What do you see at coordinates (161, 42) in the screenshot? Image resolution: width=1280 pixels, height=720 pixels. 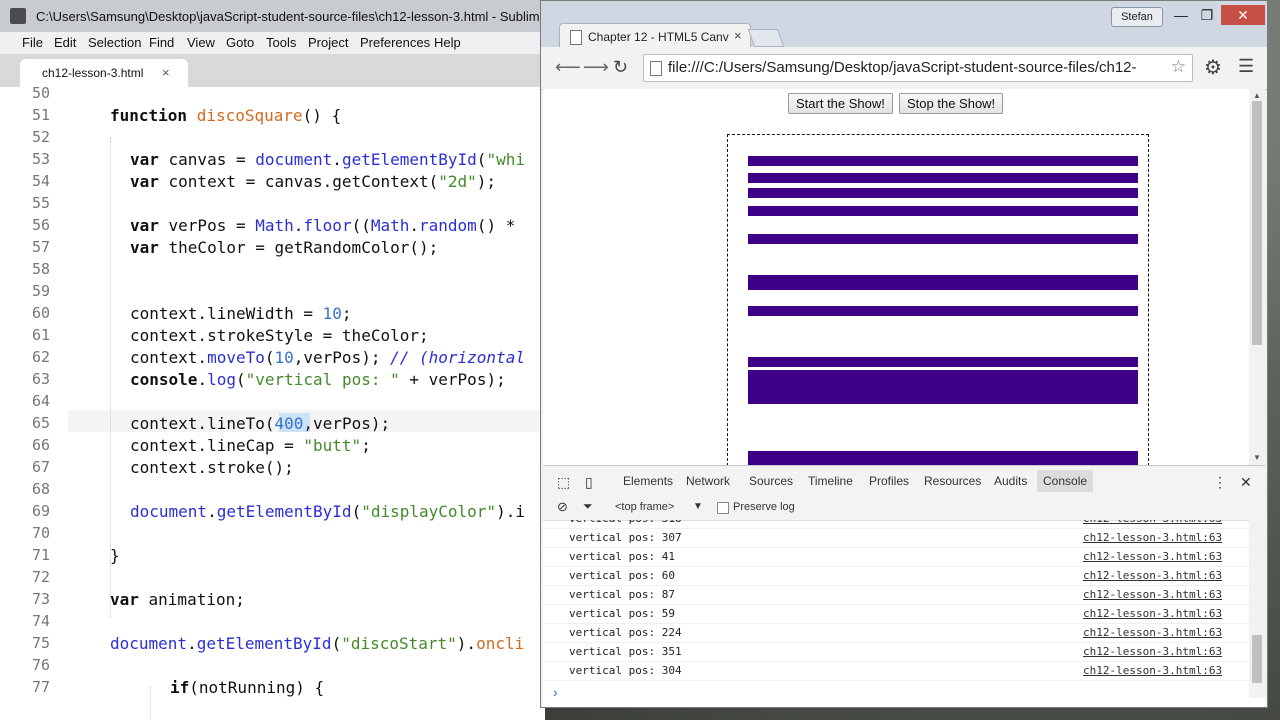 I see `menu-find: Find` at bounding box center [161, 42].